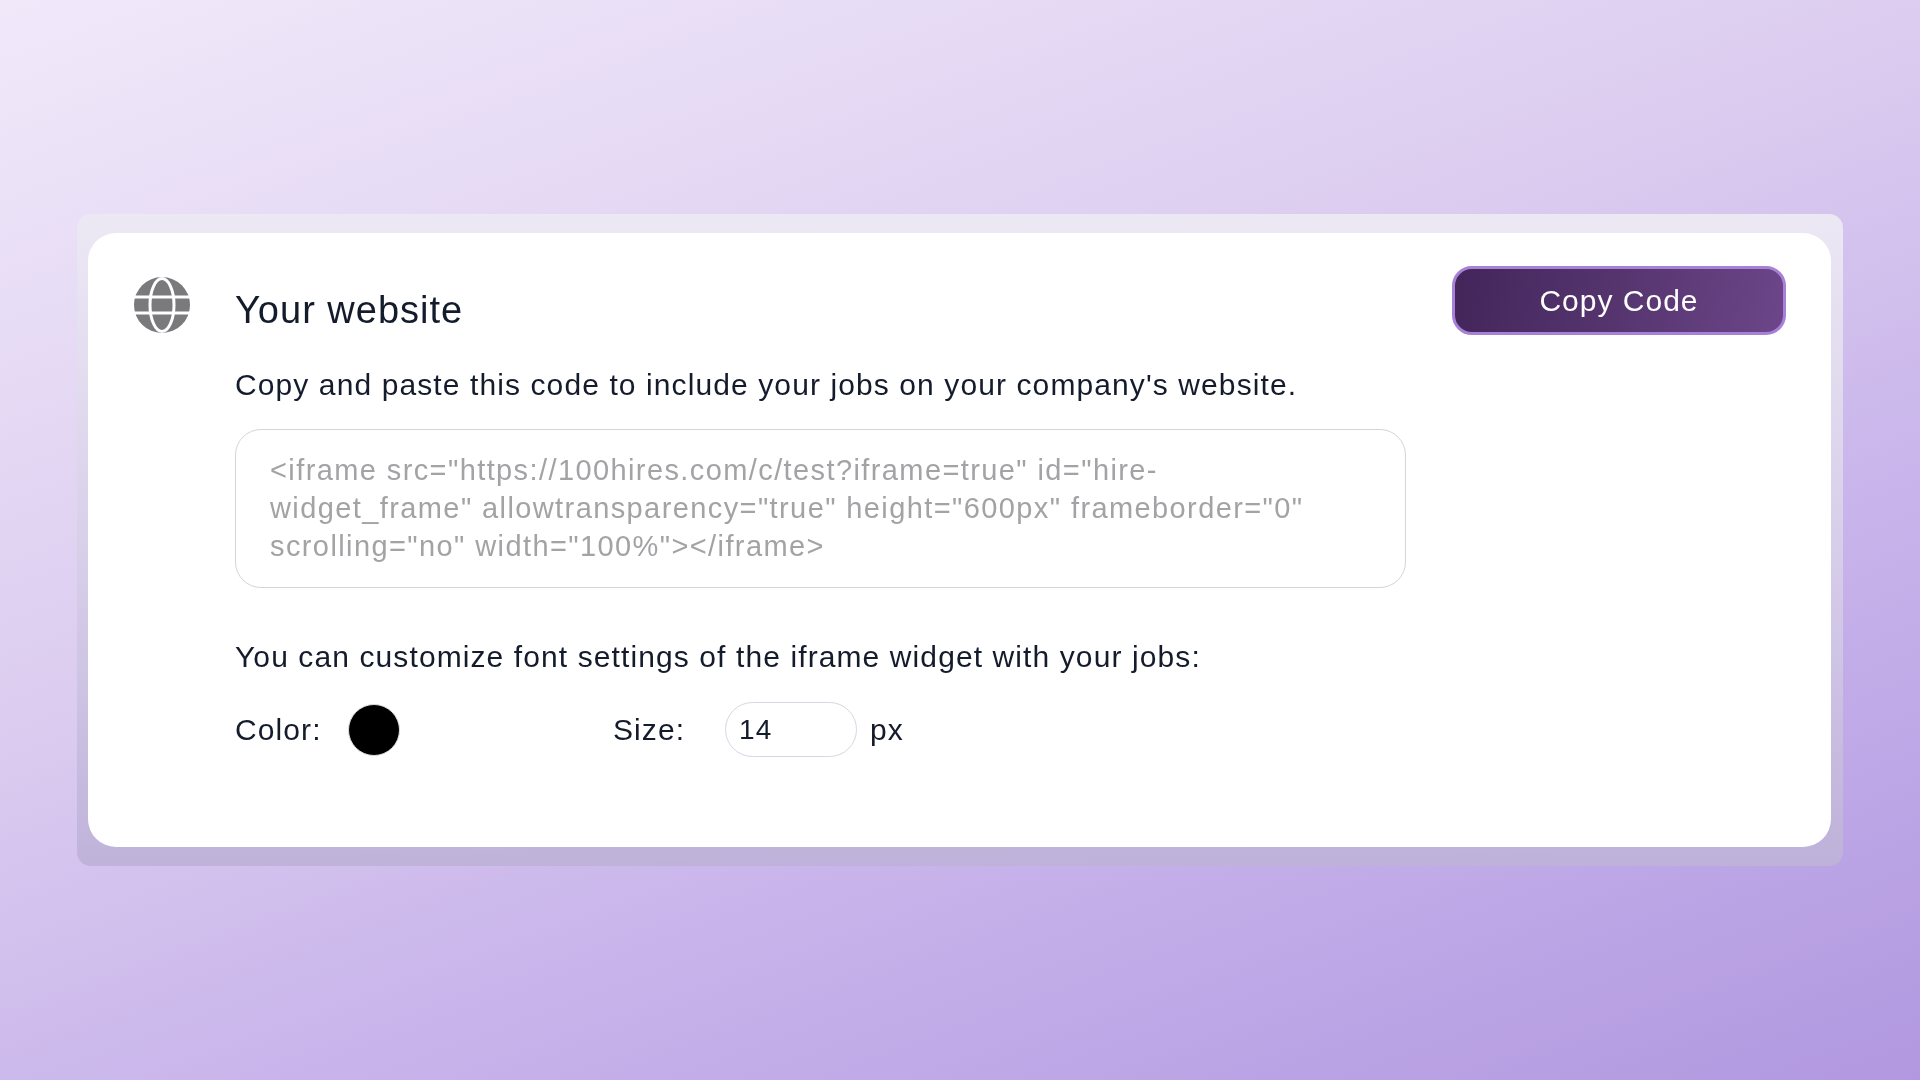 This screenshot has height=1080, width=1920. I want to click on section-title: Your website, so click(349, 310).